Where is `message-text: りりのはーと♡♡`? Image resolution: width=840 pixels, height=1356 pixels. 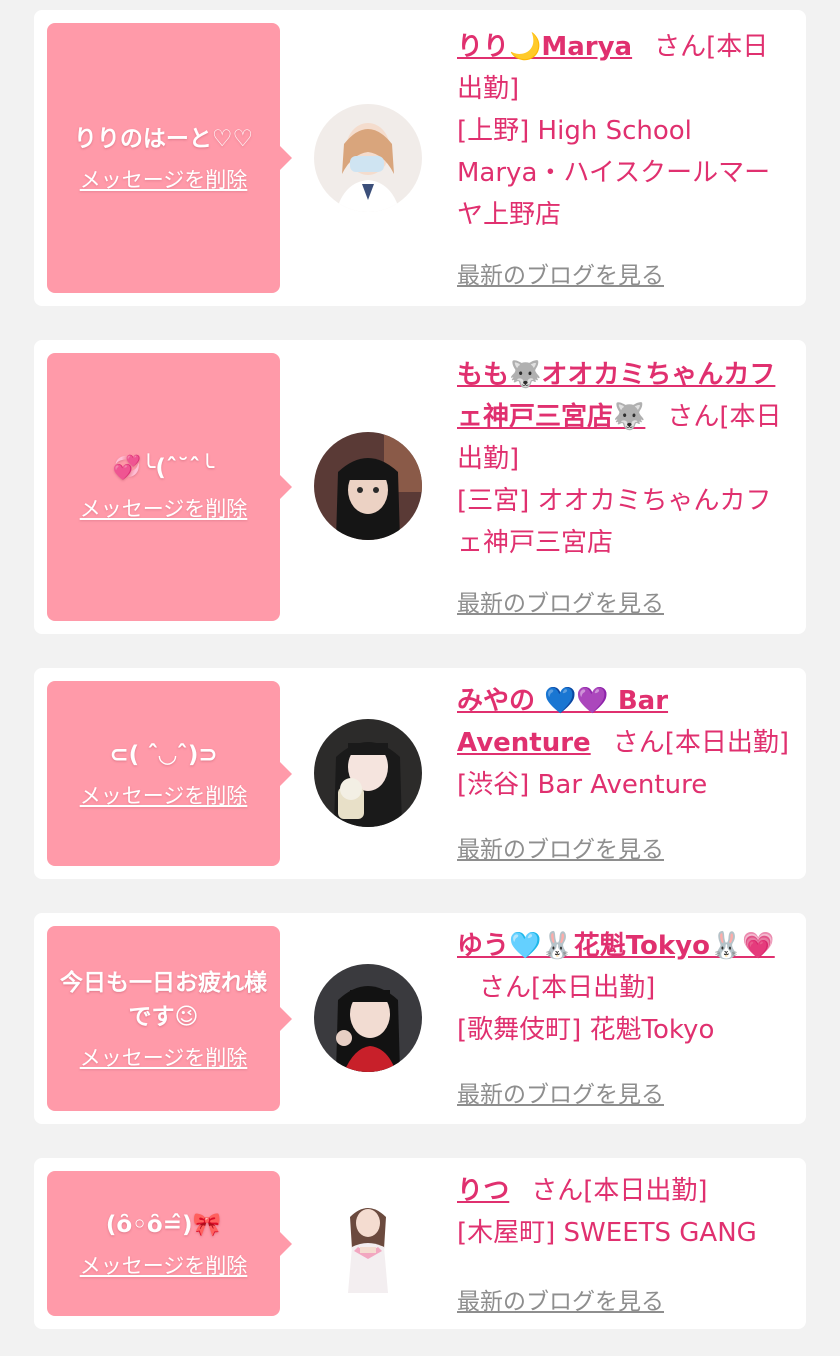
message-text: りりのはーと♡♡ is located at coordinates (163, 139).